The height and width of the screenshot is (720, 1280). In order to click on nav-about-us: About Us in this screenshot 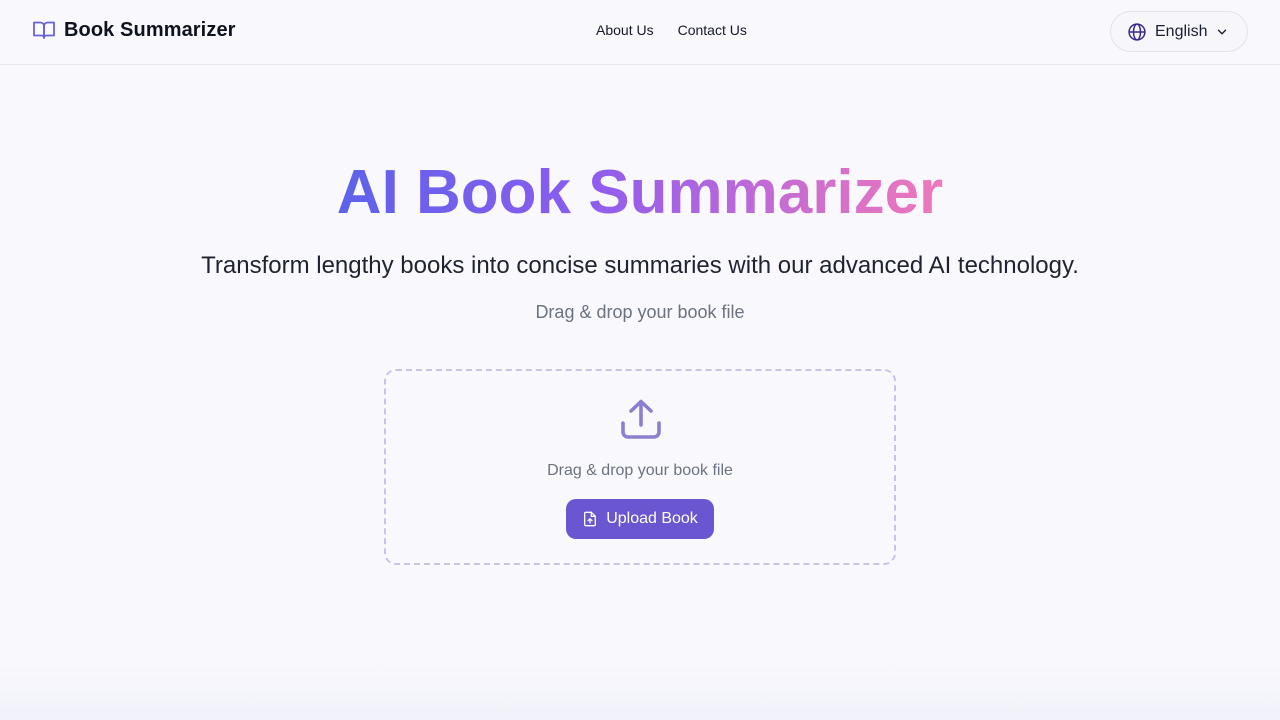, I will do `click(625, 30)`.